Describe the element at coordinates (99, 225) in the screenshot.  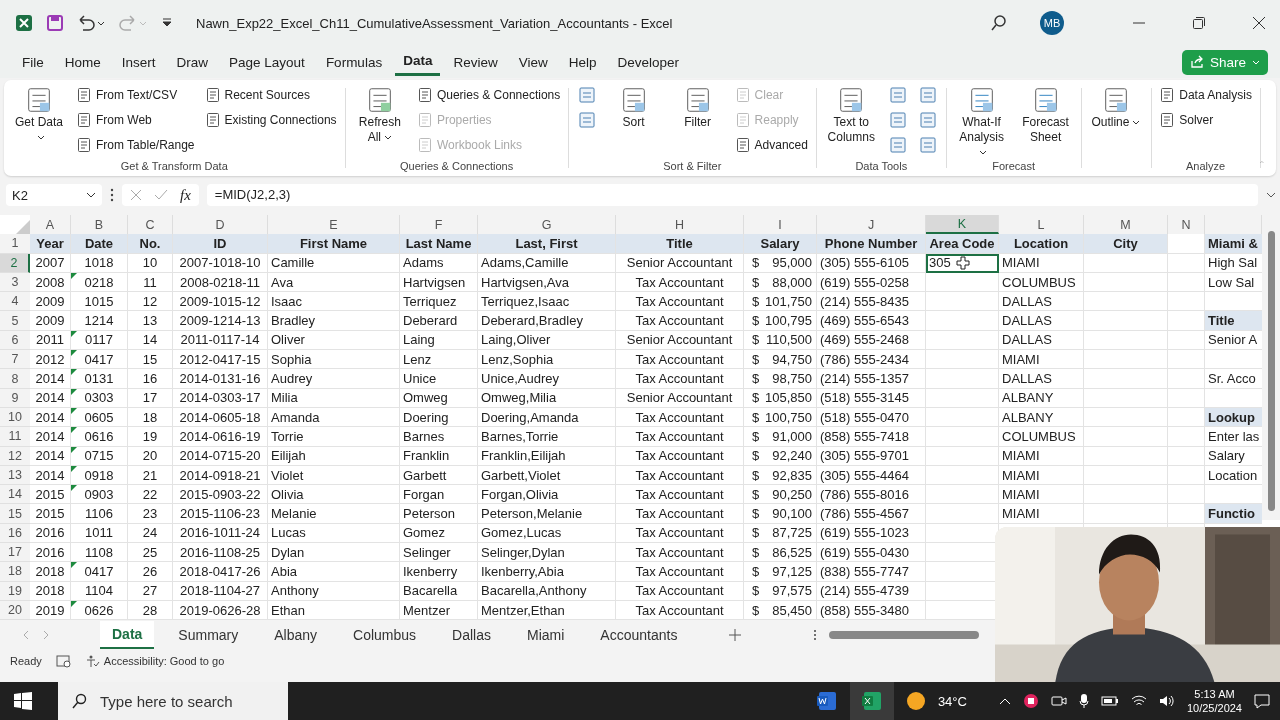
I see `column-header: B` at that location.